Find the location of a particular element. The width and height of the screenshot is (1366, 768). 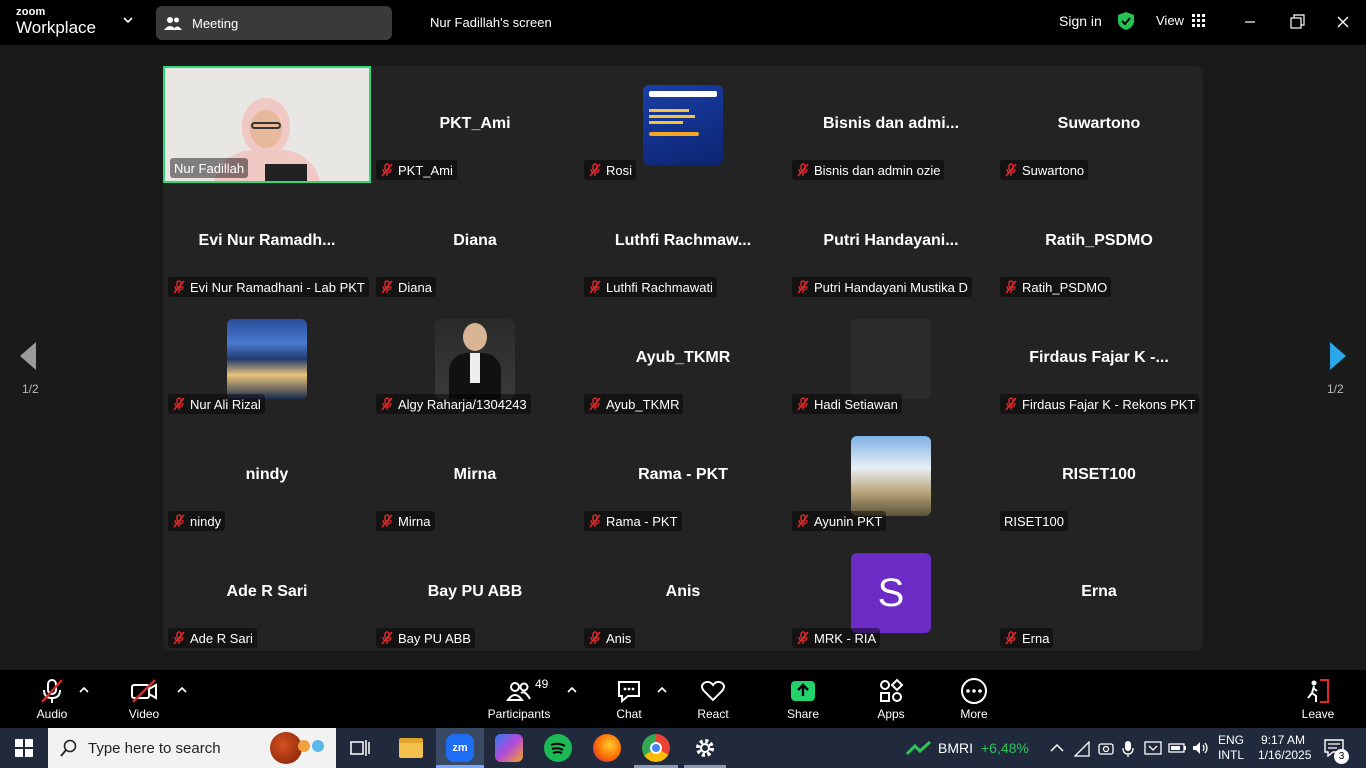

view-button: View is located at coordinates (1180, 20).